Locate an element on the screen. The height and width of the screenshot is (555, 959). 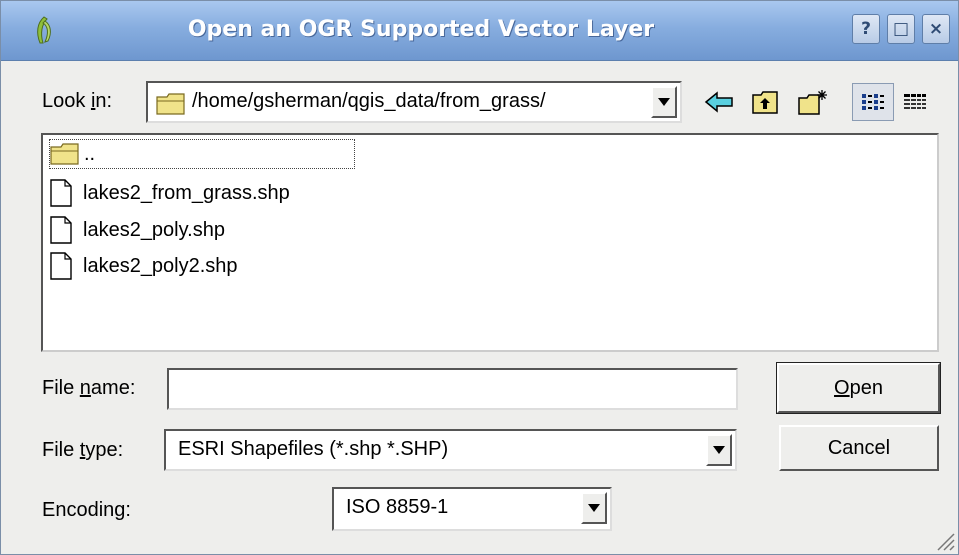
file-name-label: File name: is located at coordinates (89, 388).